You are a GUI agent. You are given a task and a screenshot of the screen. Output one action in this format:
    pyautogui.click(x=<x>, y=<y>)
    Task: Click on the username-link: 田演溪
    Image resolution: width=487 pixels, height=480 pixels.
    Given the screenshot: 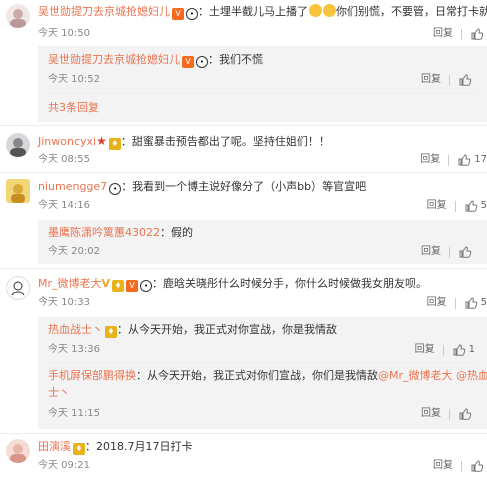 What is the action you would take?
    pyautogui.click(x=54, y=446)
    